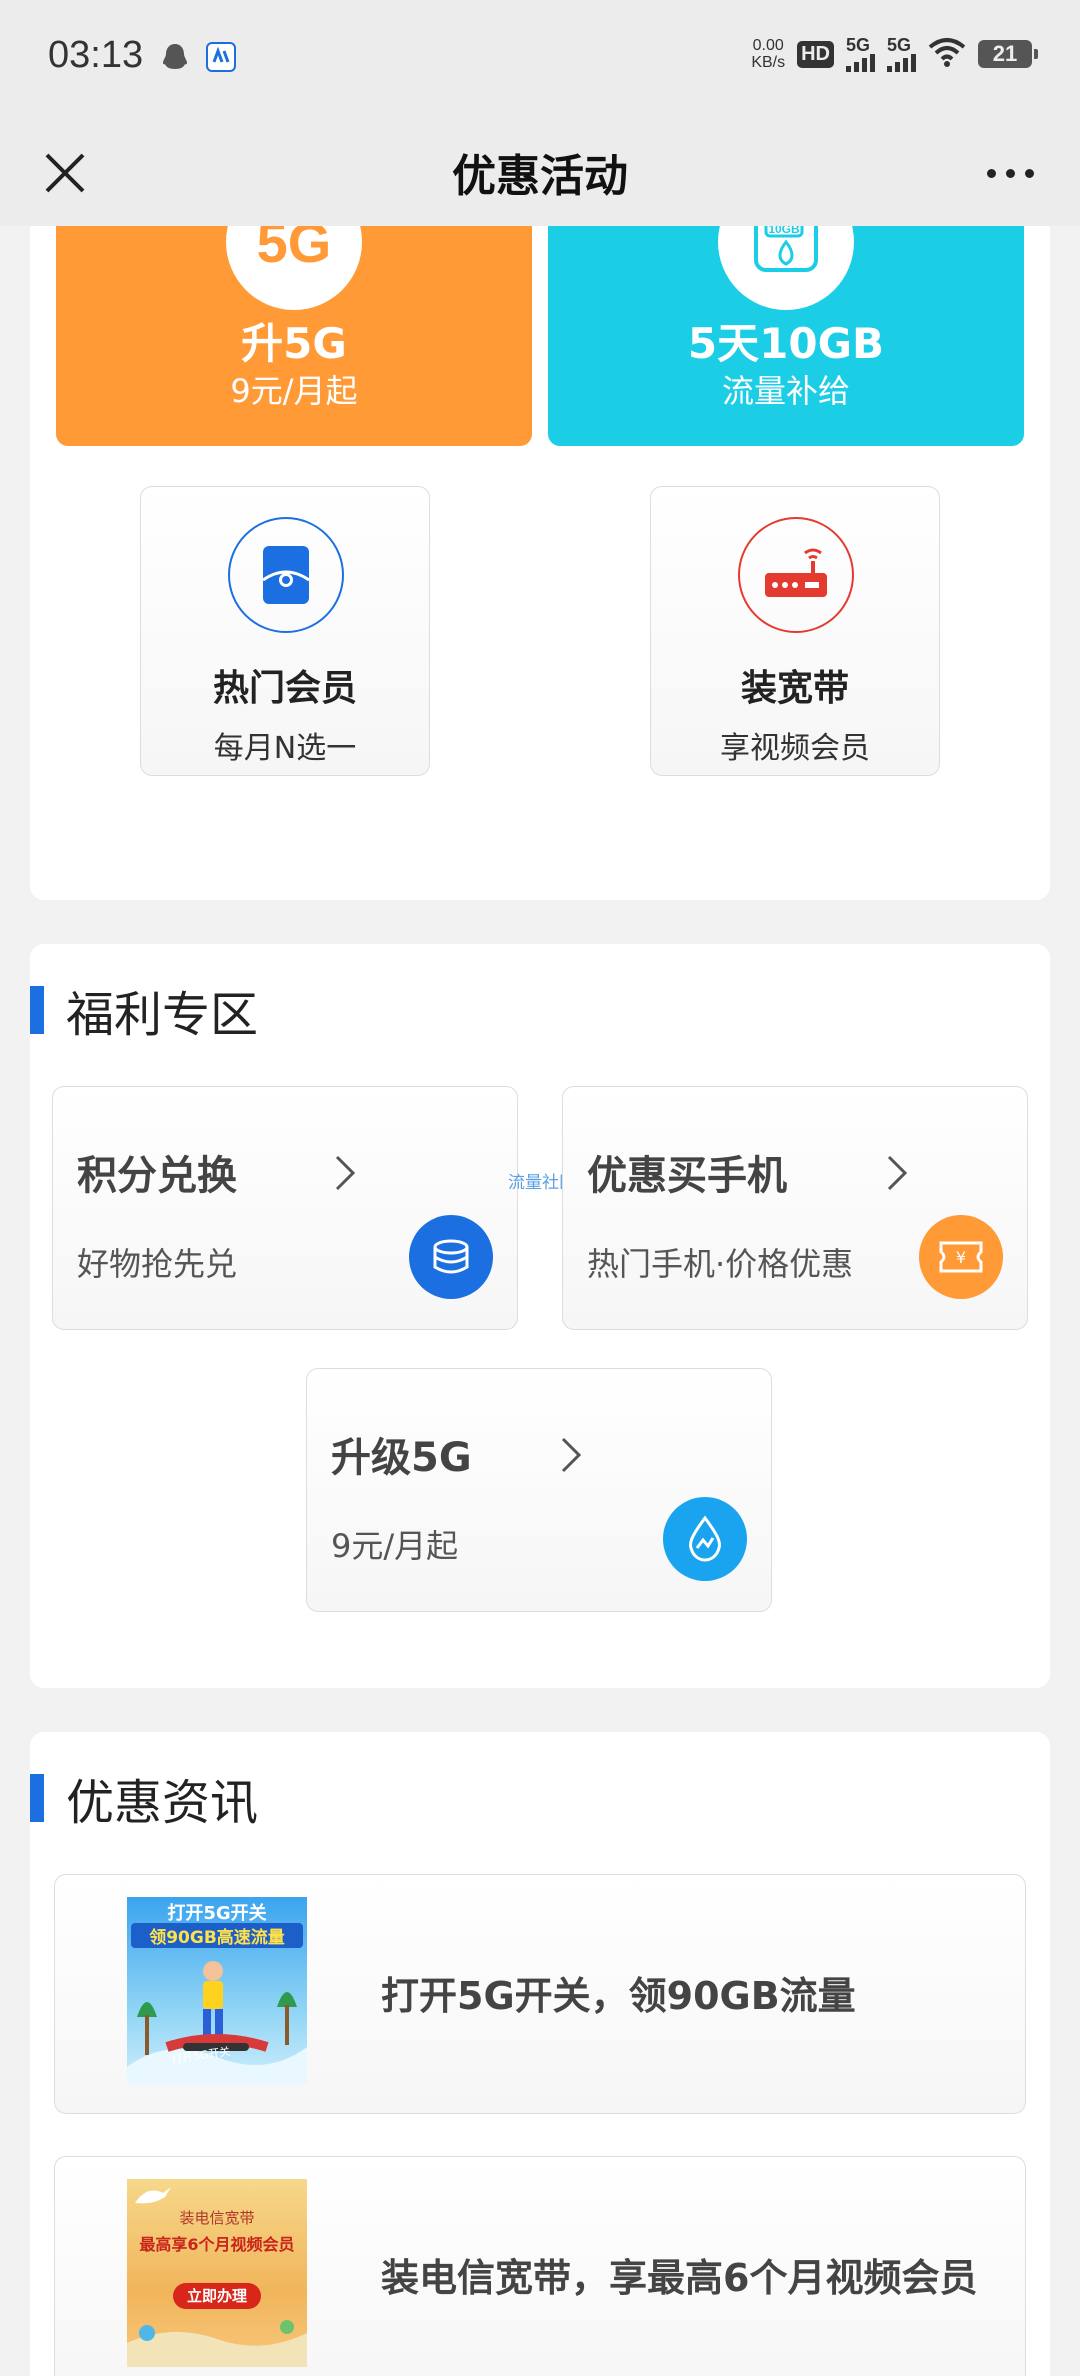 The height and width of the screenshot is (2376, 1080). I want to click on app-notification-icon, so click(221, 59).